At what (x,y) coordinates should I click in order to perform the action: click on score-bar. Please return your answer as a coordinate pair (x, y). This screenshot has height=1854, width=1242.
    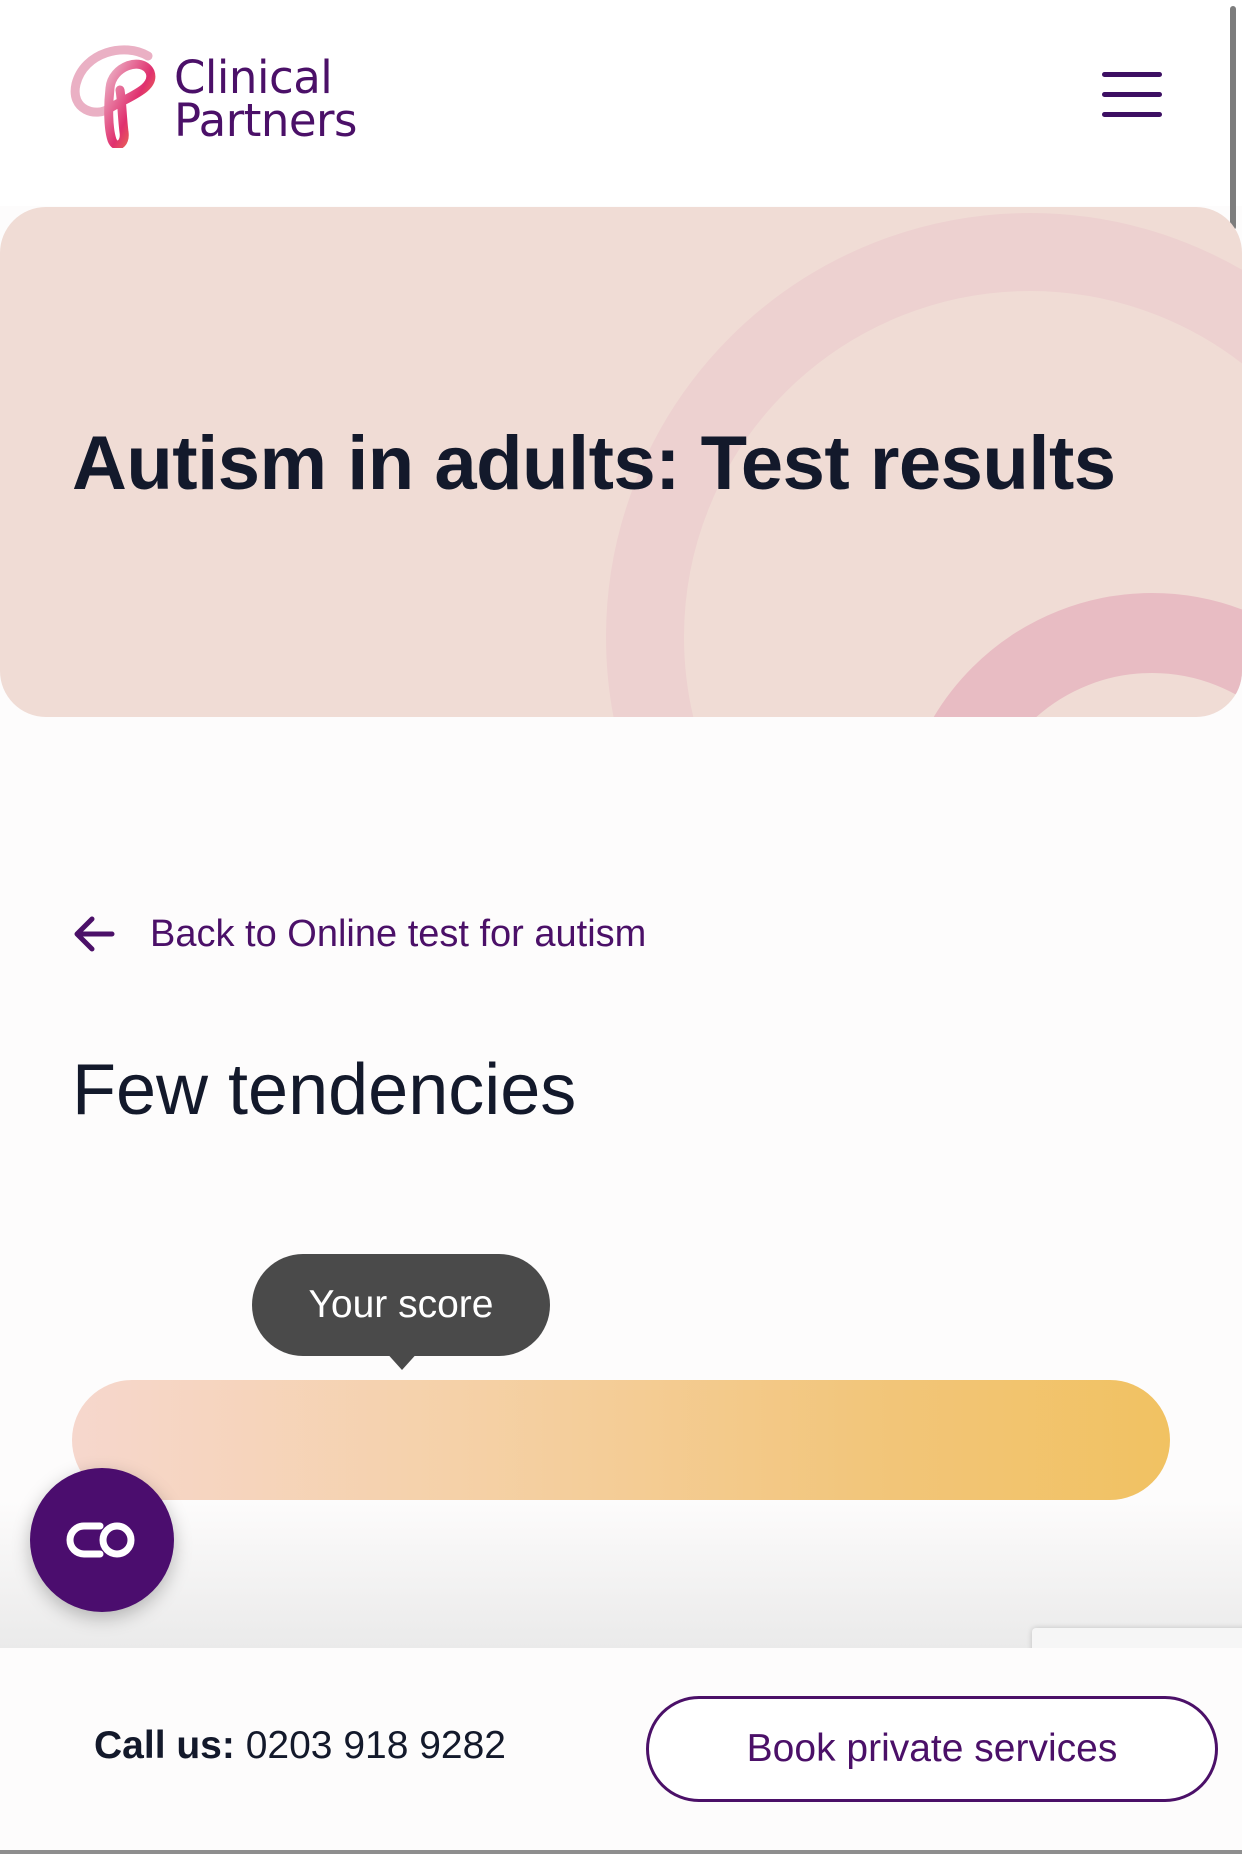
    Looking at the image, I should click on (621, 1440).